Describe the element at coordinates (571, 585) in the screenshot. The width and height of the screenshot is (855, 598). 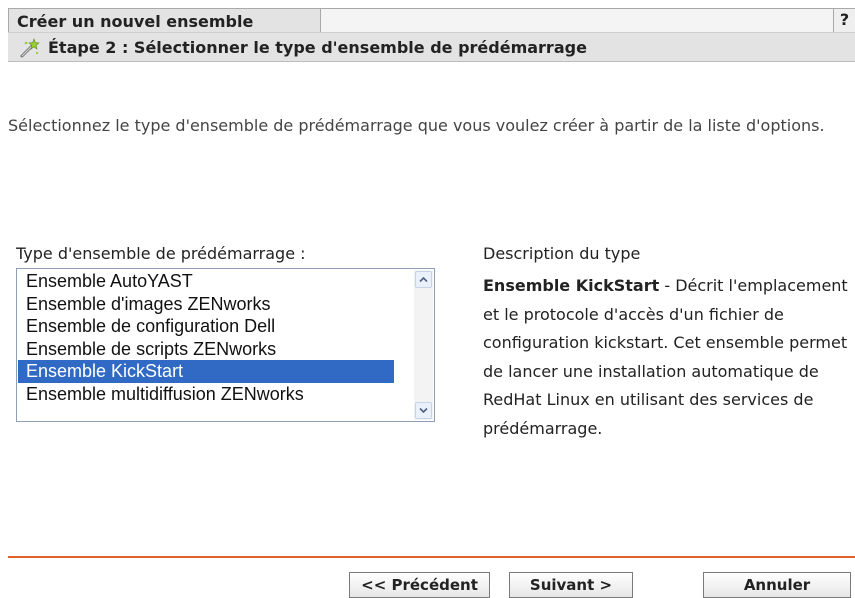
I see `next-button: Suivant >` at that location.